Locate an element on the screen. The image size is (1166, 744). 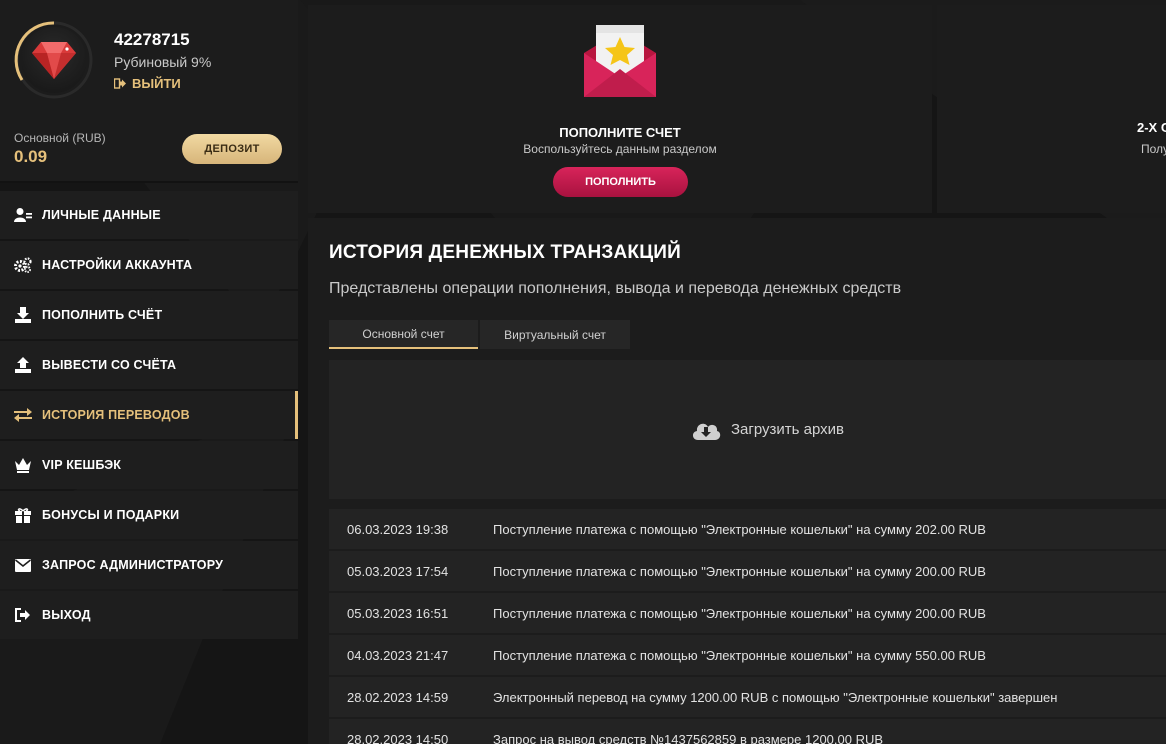
account-tabs: Основной счет Виртуальный счет is located at coordinates (479, 334).